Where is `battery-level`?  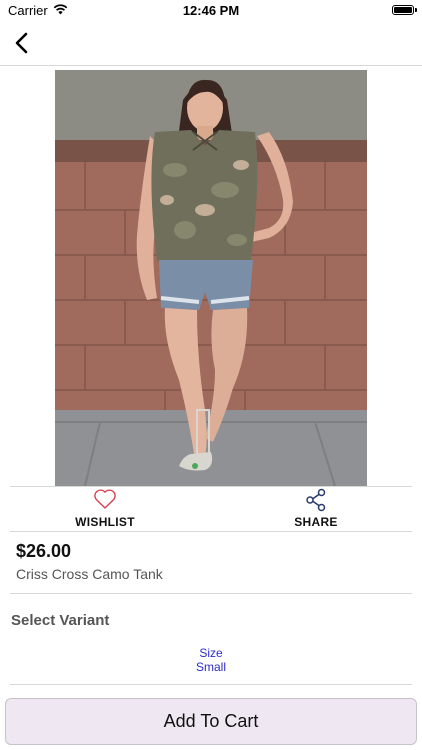
battery-level is located at coordinates (403, 10).